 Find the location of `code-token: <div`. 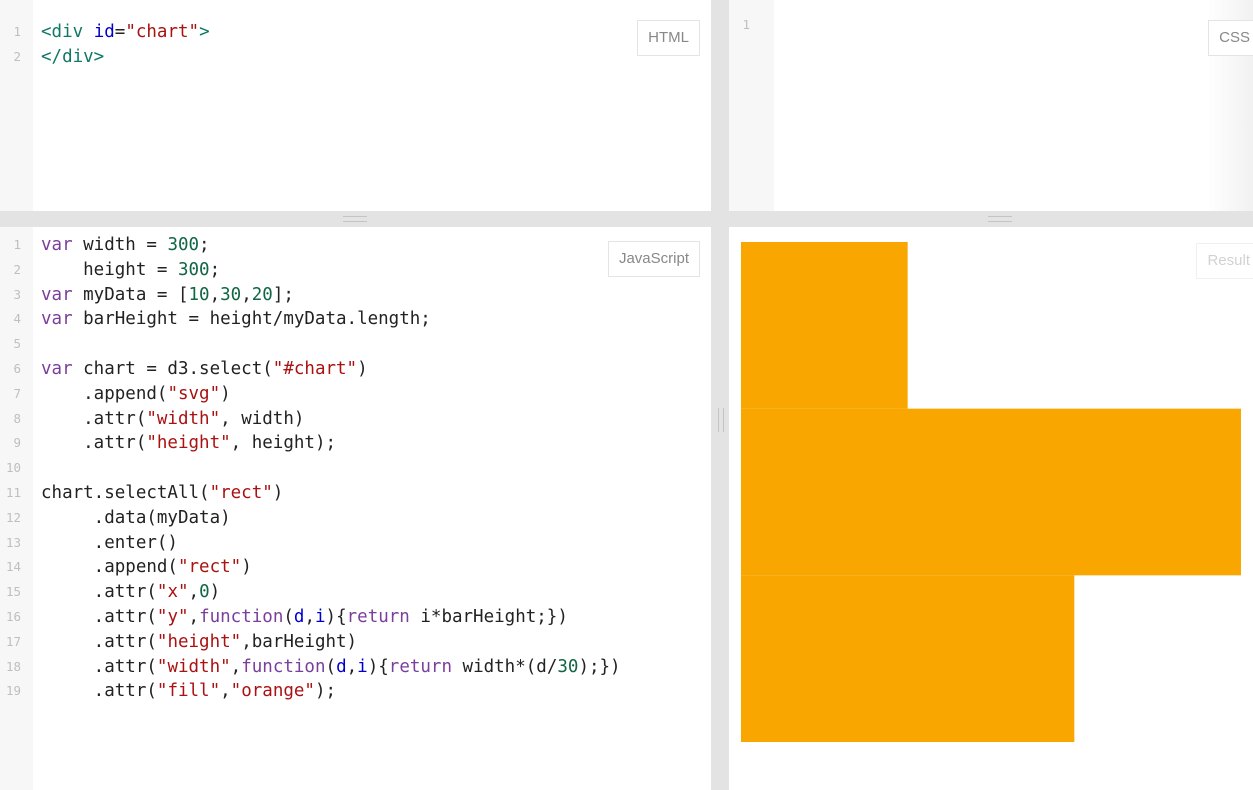

code-token: <div is located at coordinates (67, 32).